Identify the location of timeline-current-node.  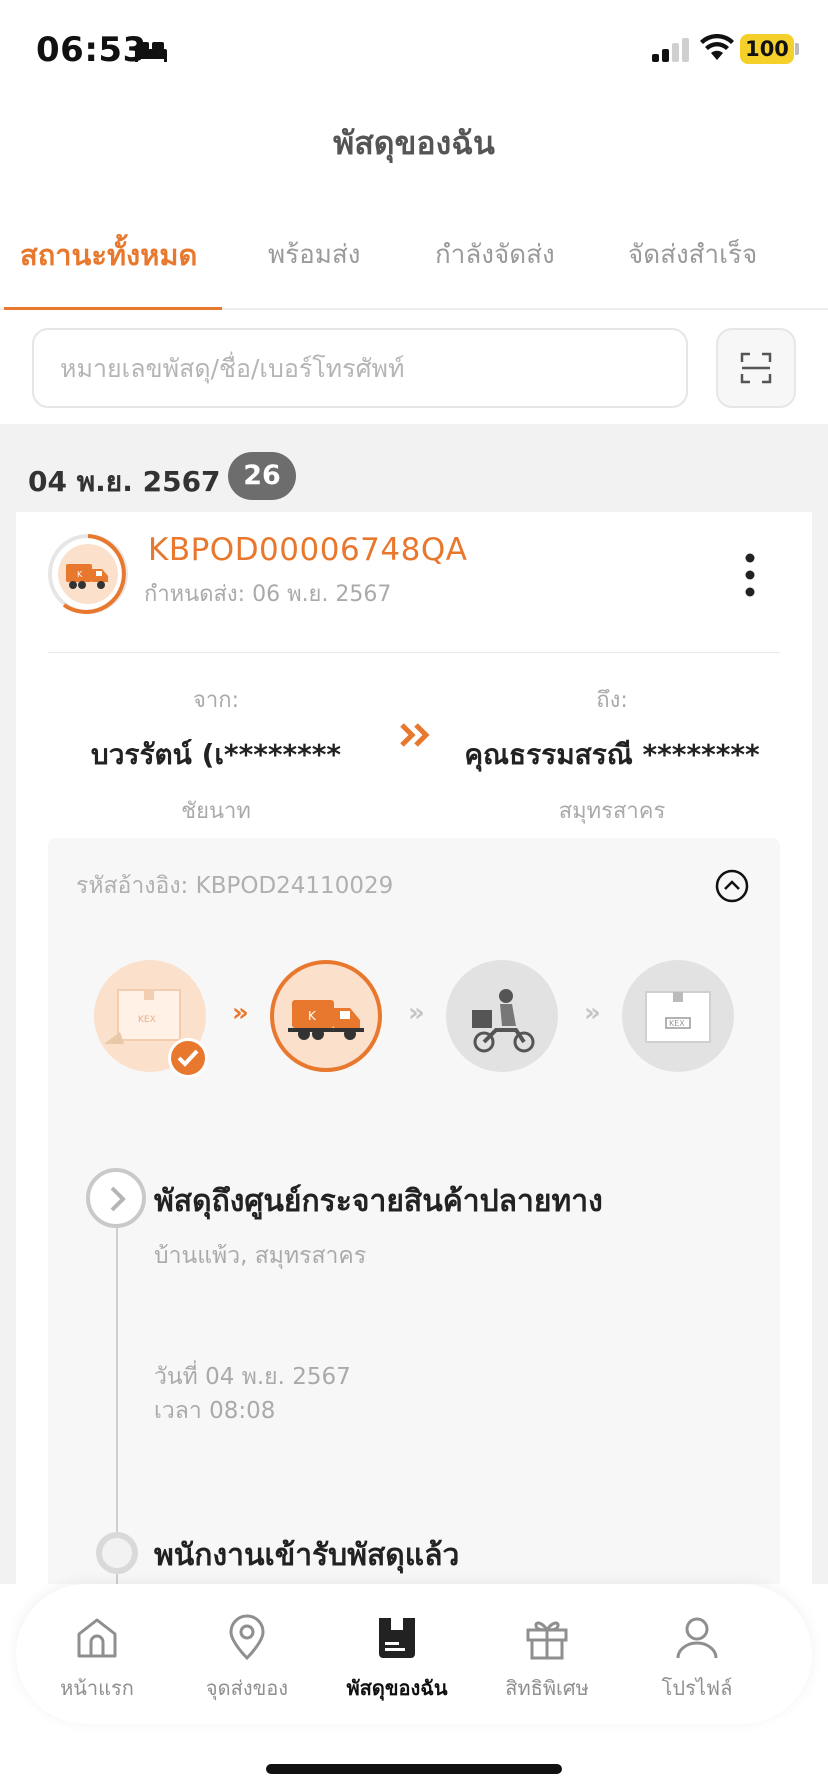
(116, 1198).